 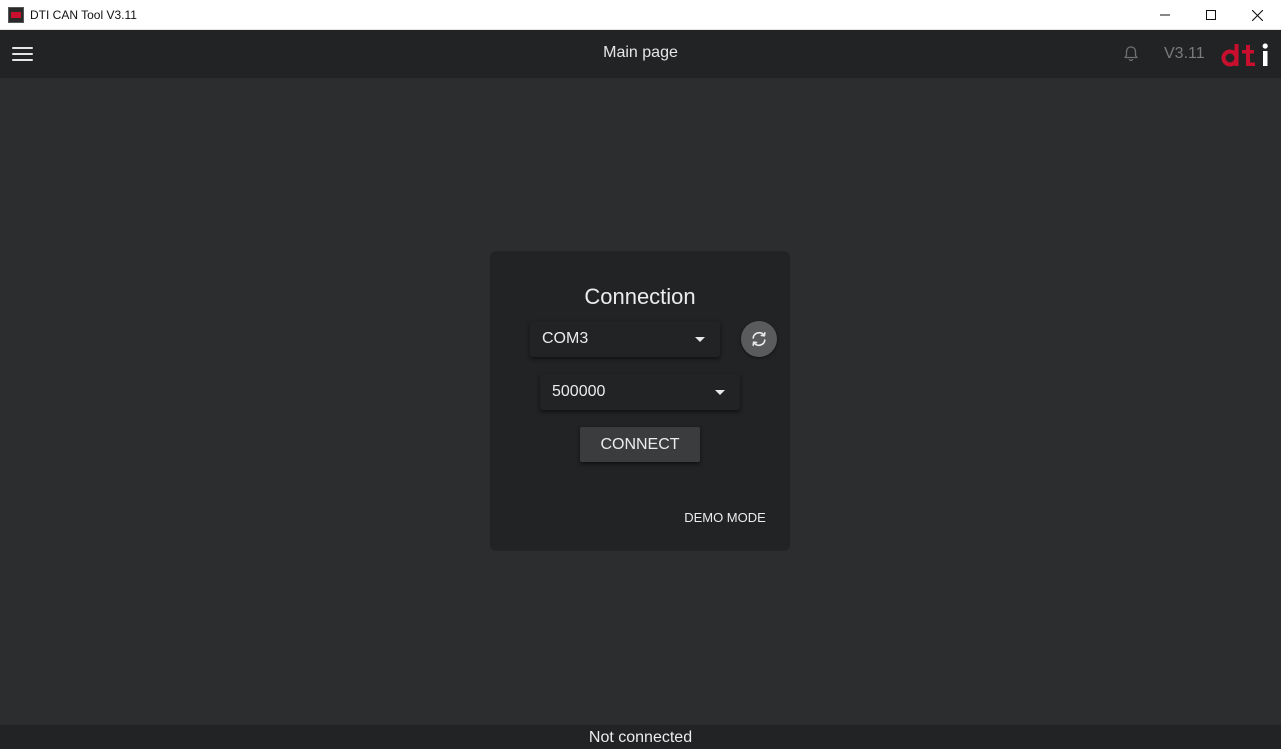 I want to click on page-title: Main page, so click(x=640, y=52).